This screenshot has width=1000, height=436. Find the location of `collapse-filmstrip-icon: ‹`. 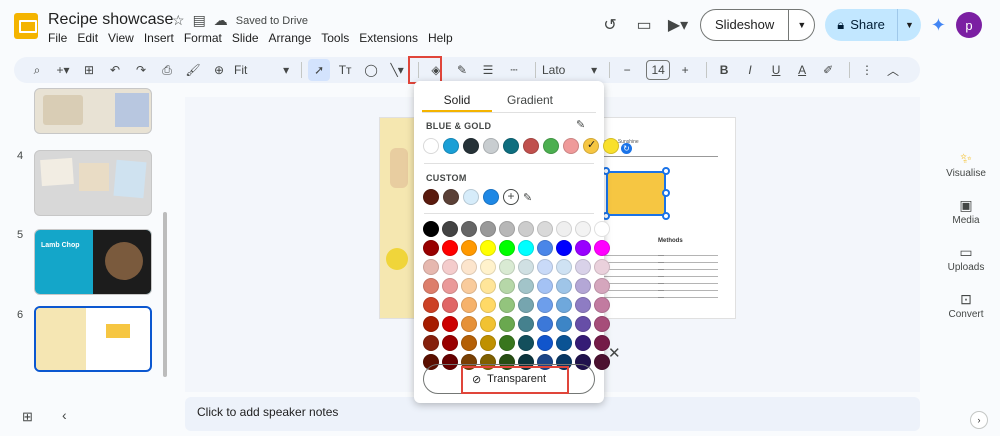

collapse-filmstrip-icon: ‹ is located at coordinates (64, 415).